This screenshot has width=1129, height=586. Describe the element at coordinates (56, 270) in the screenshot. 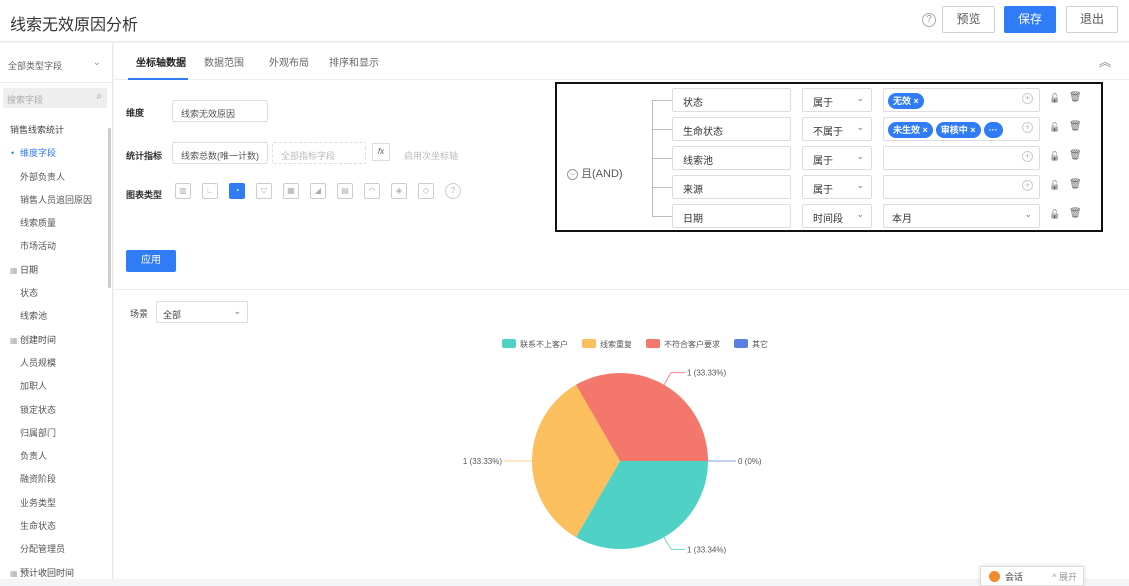

I see `sidebar-field-item: 日期` at that location.